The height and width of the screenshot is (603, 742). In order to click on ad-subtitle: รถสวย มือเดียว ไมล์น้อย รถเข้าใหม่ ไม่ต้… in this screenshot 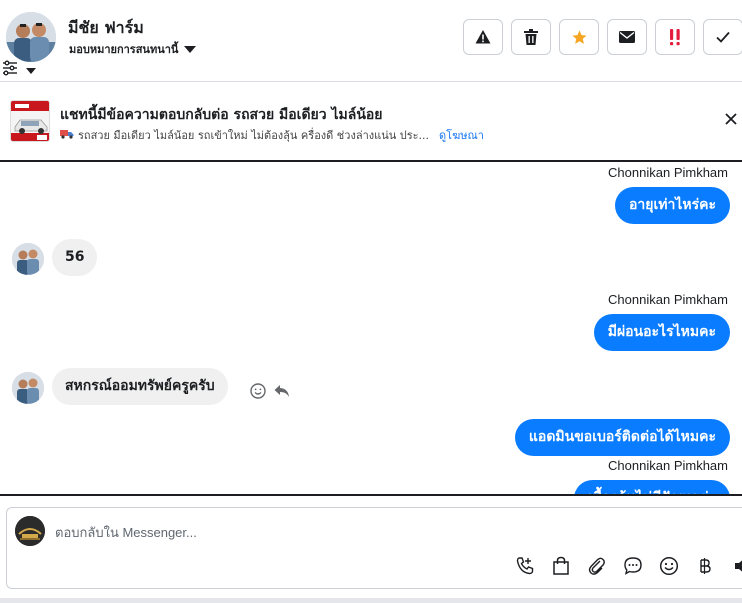, I will do `click(254, 135)`.